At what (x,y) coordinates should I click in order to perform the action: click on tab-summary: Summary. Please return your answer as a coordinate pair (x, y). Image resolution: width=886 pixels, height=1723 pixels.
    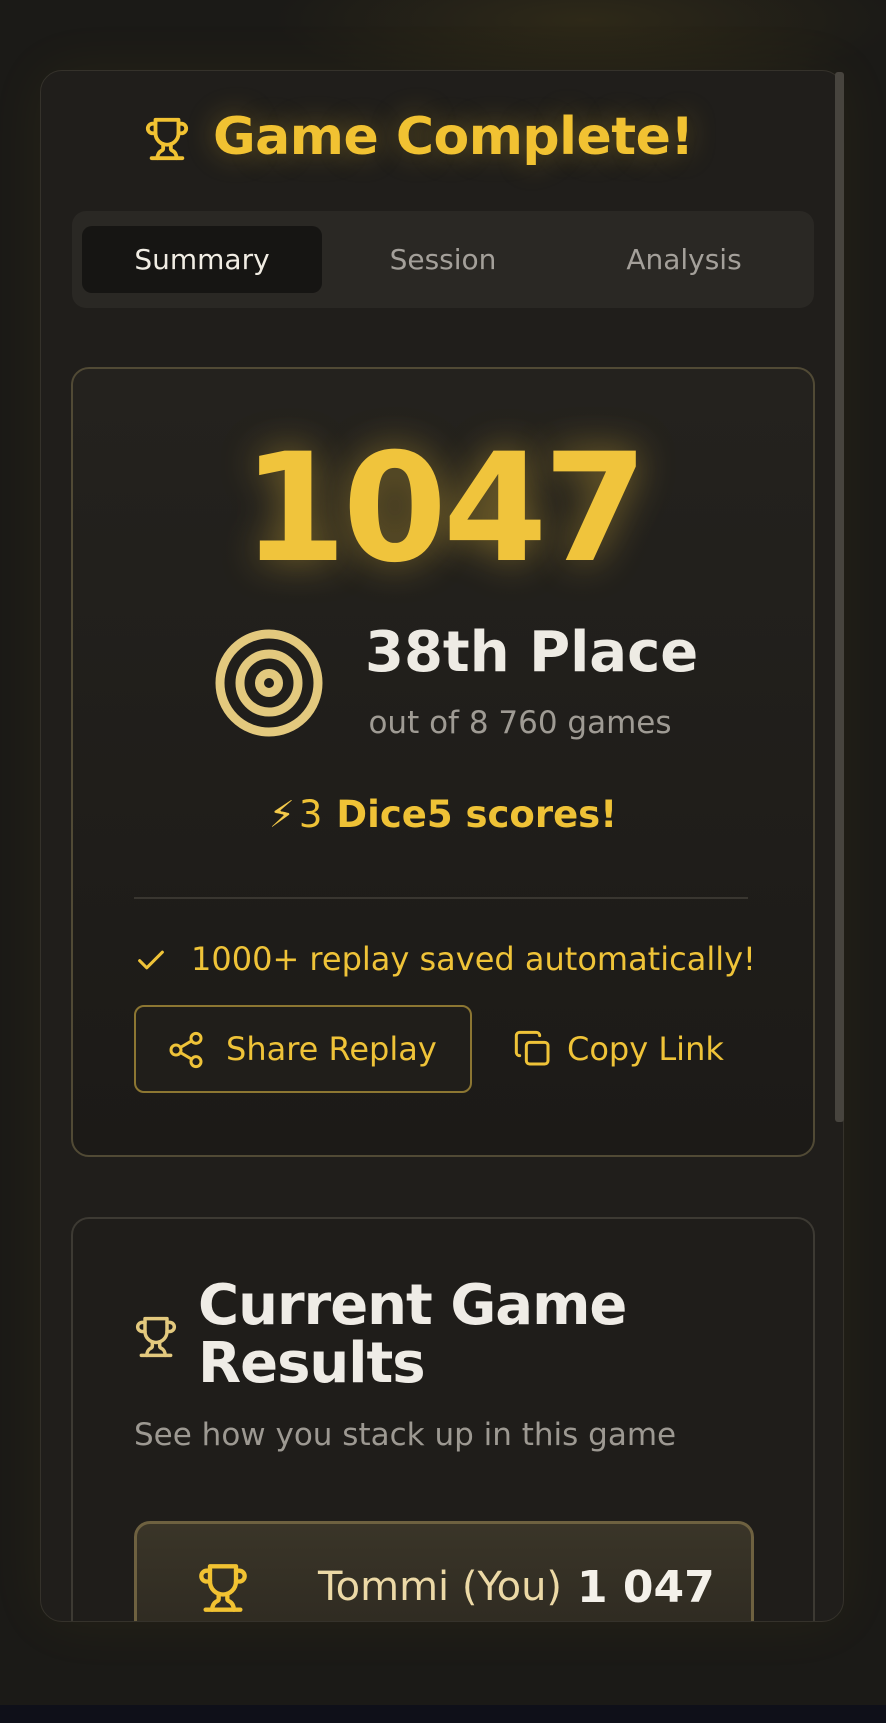
    Looking at the image, I should click on (202, 259).